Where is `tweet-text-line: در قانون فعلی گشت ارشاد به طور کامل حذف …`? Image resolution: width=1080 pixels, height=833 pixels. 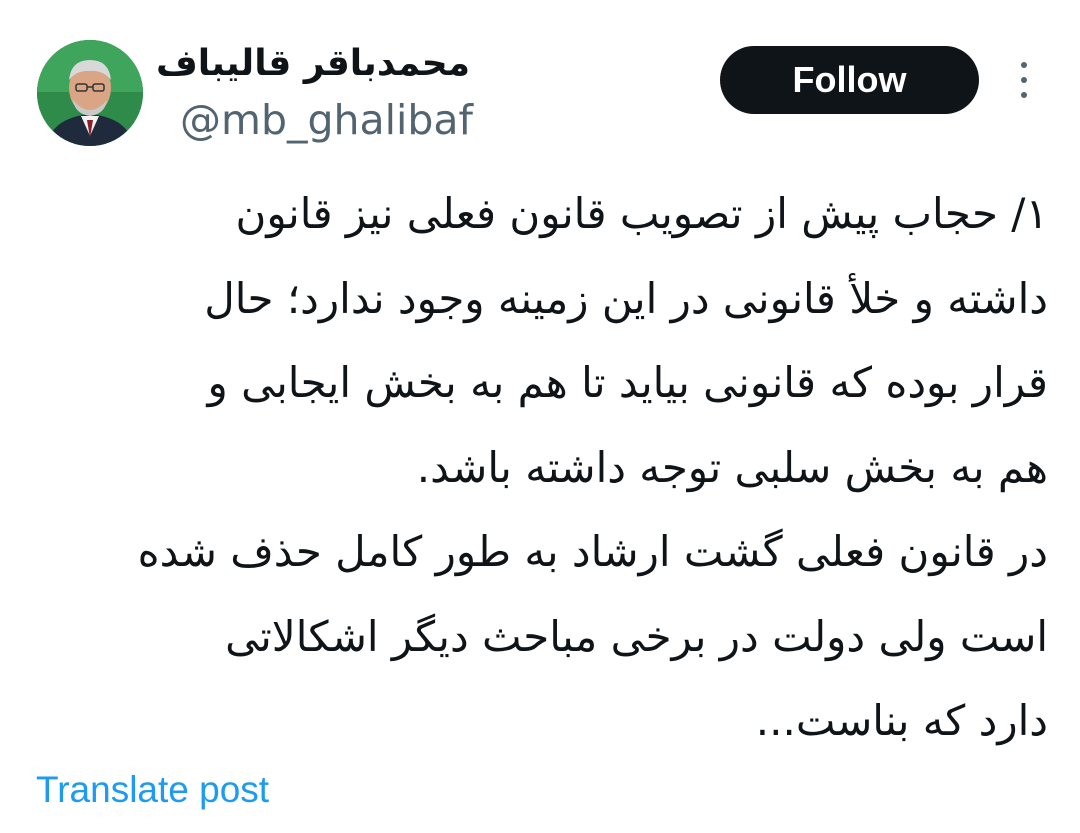
tweet-text-line: در قانون فعلی گشت ارشاد به طور کامل حذف … is located at coordinates (592, 551).